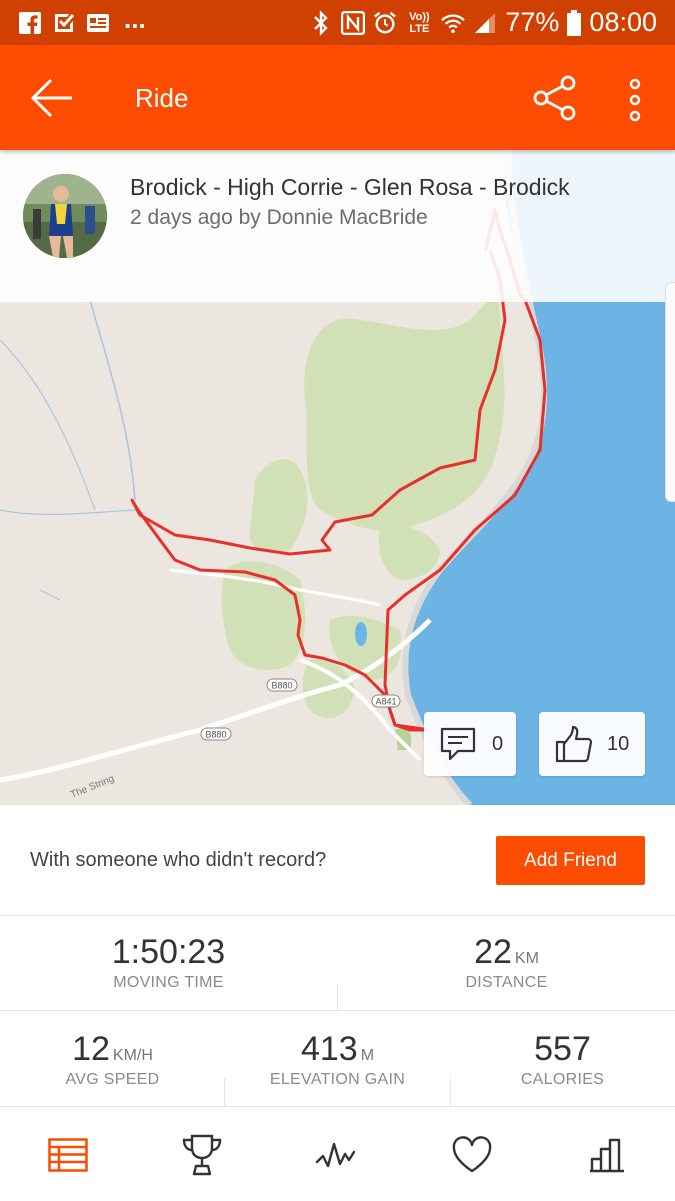 The image size is (675, 1201). I want to click on svg-text: A841, so click(385, 702).